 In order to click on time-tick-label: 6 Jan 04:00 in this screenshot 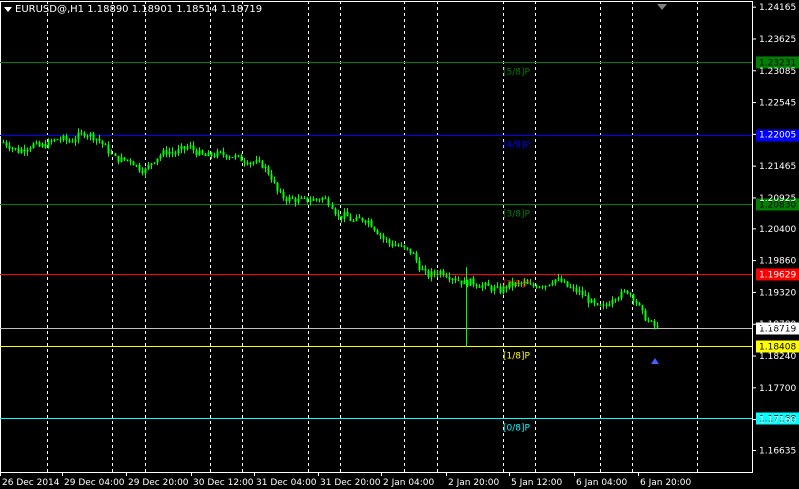, I will do `click(602, 483)`.